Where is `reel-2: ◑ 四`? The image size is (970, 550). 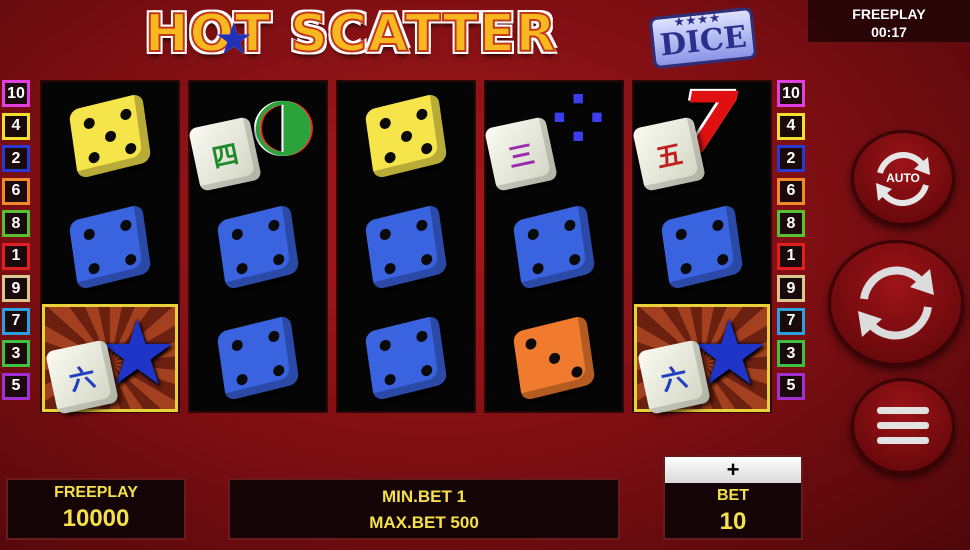 reel-2: ◑ 四 is located at coordinates (258, 246).